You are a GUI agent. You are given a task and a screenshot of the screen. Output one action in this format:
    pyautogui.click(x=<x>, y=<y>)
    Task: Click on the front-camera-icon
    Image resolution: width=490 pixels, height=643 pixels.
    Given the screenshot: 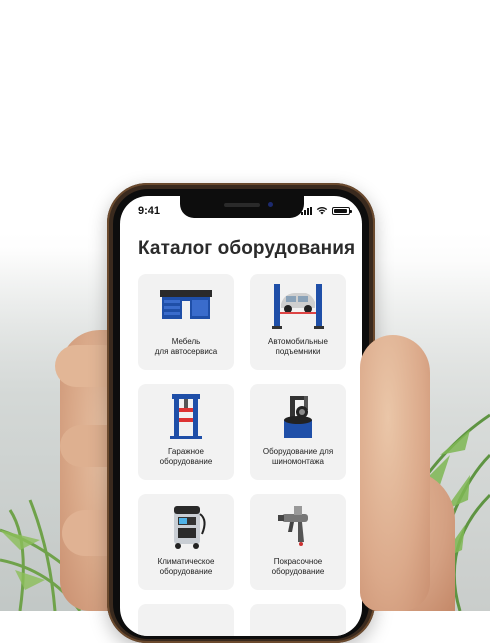 What is the action you would take?
    pyautogui.click(x=270, y=204)
    